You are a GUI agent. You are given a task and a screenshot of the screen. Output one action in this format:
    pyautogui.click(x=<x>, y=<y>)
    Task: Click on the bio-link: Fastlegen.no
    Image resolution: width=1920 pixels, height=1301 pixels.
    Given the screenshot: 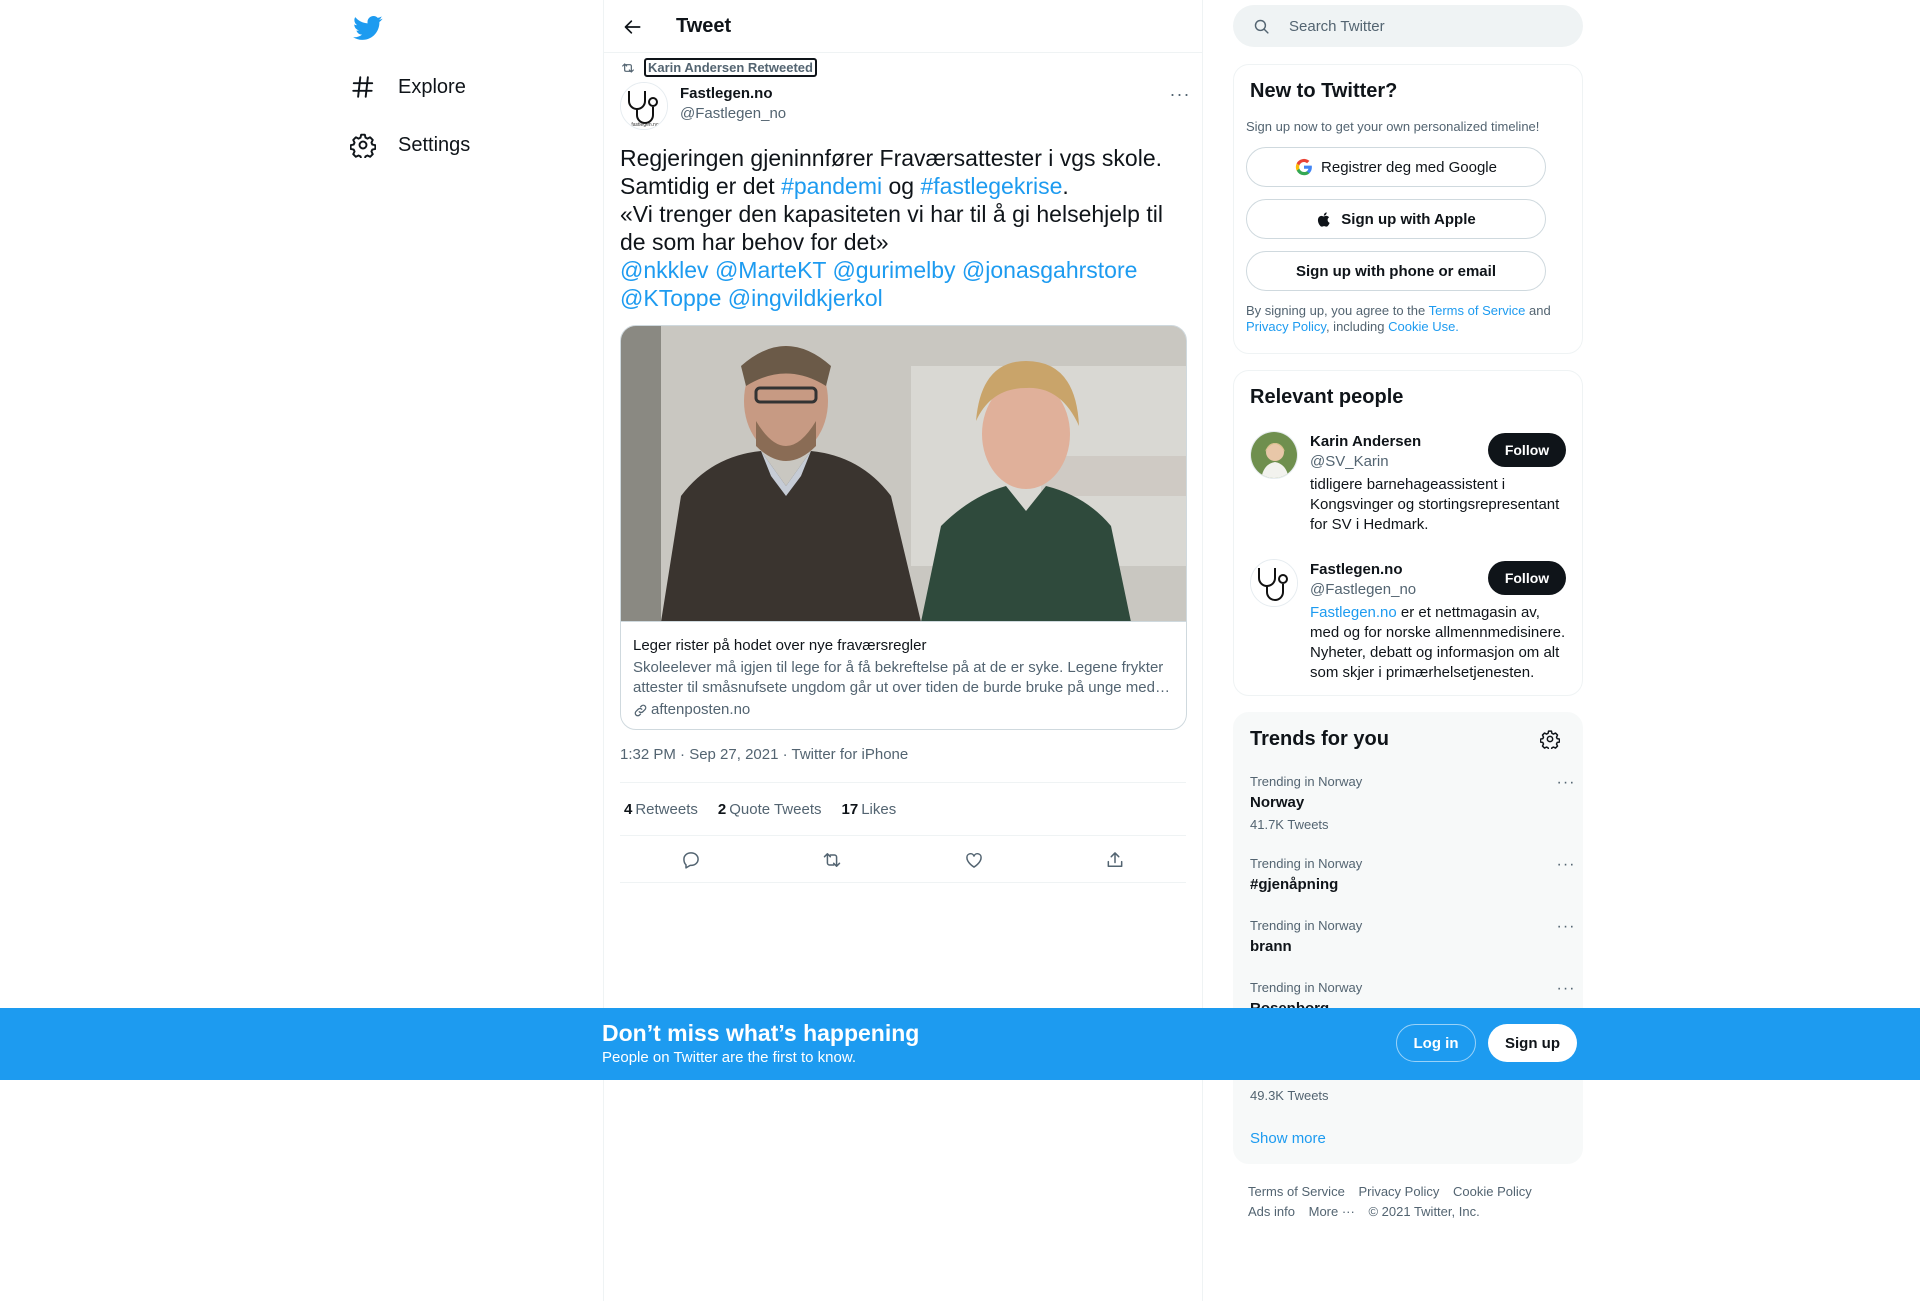 What is the action you would take?
    pyautogui.click(x=1353, y=612)
    